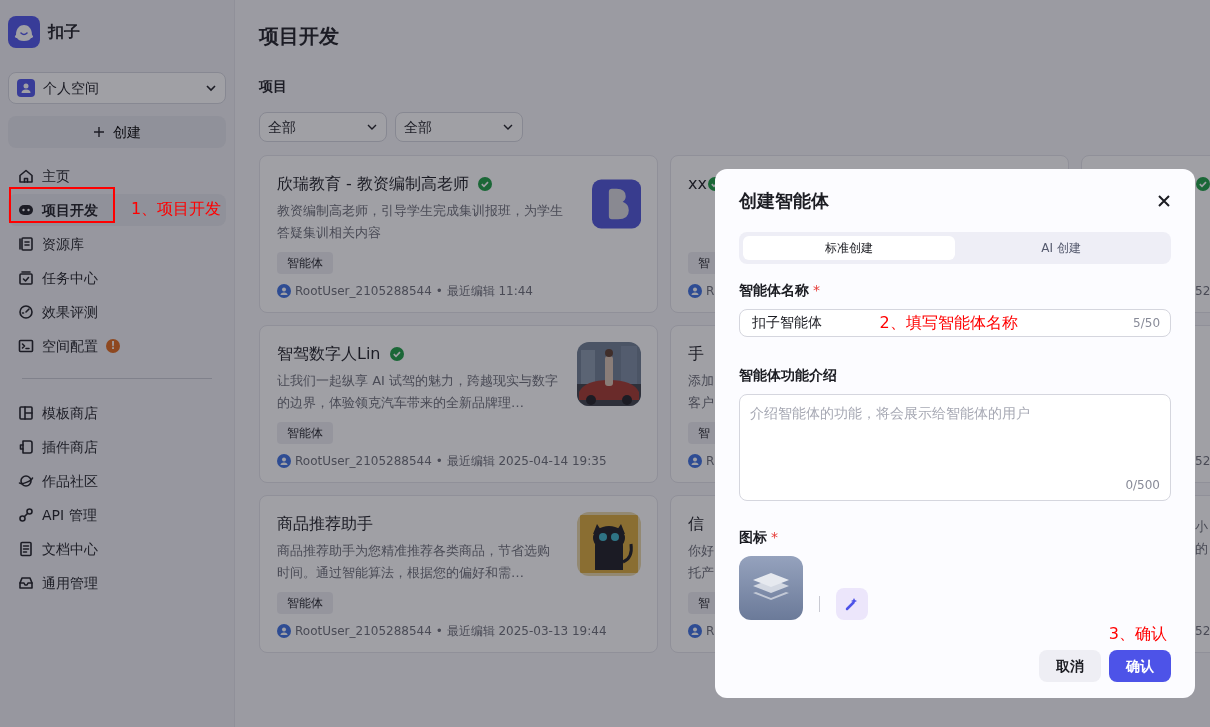 Image resolution: width=1210 pixels, height=727 pixels. Describe the element at coordinates (784, 201) in the screenshot. I see `dialog-title: 创建智能体` at that location.